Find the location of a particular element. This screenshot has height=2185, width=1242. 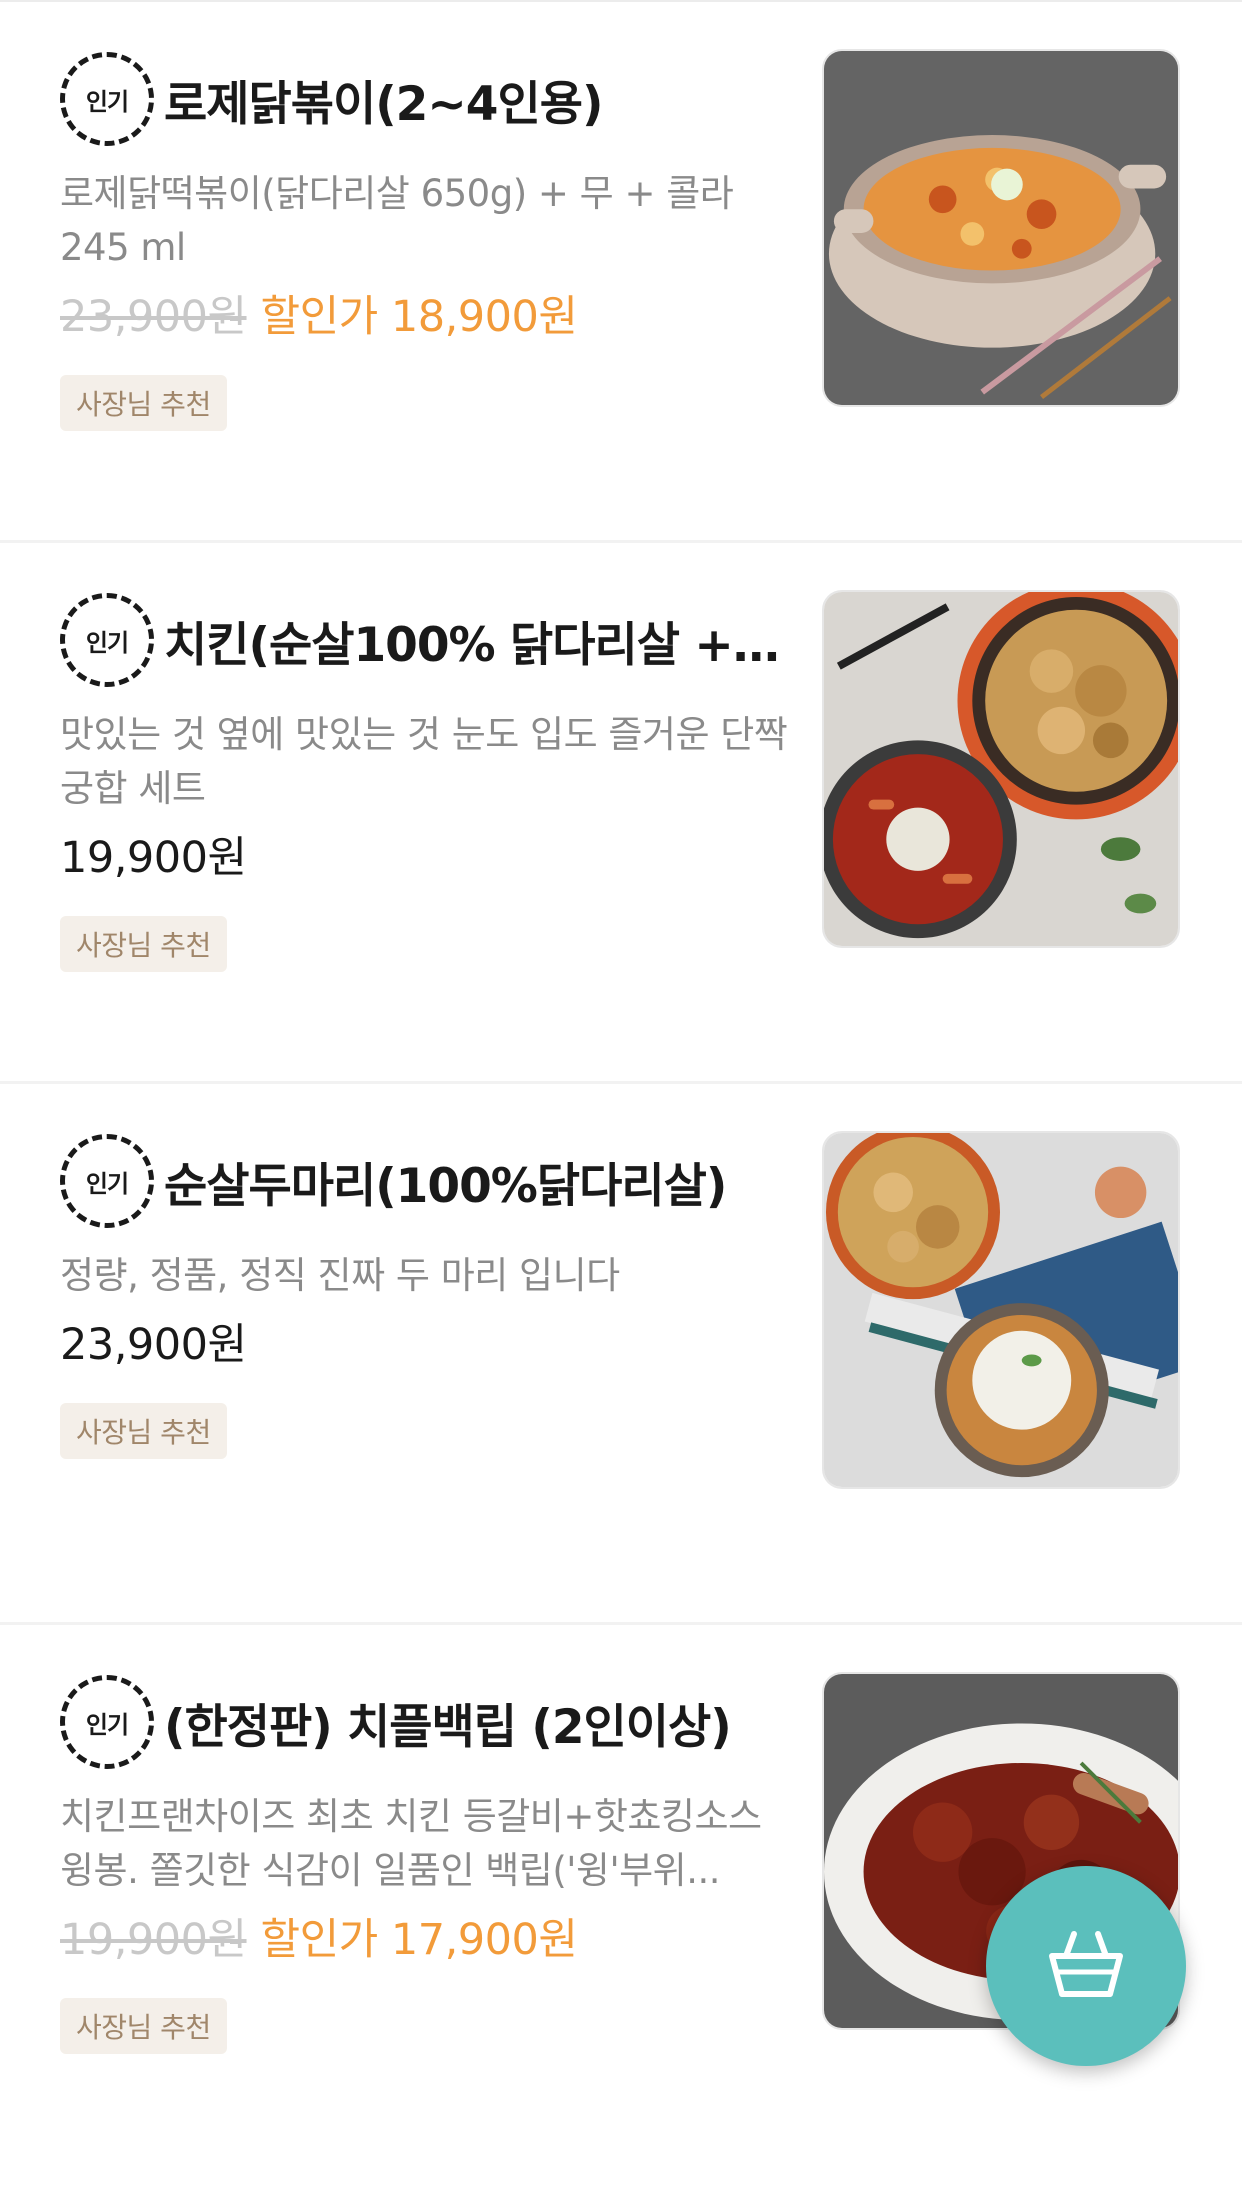

rose-tteokbokki-photo is located at coordinates (1001, 228).